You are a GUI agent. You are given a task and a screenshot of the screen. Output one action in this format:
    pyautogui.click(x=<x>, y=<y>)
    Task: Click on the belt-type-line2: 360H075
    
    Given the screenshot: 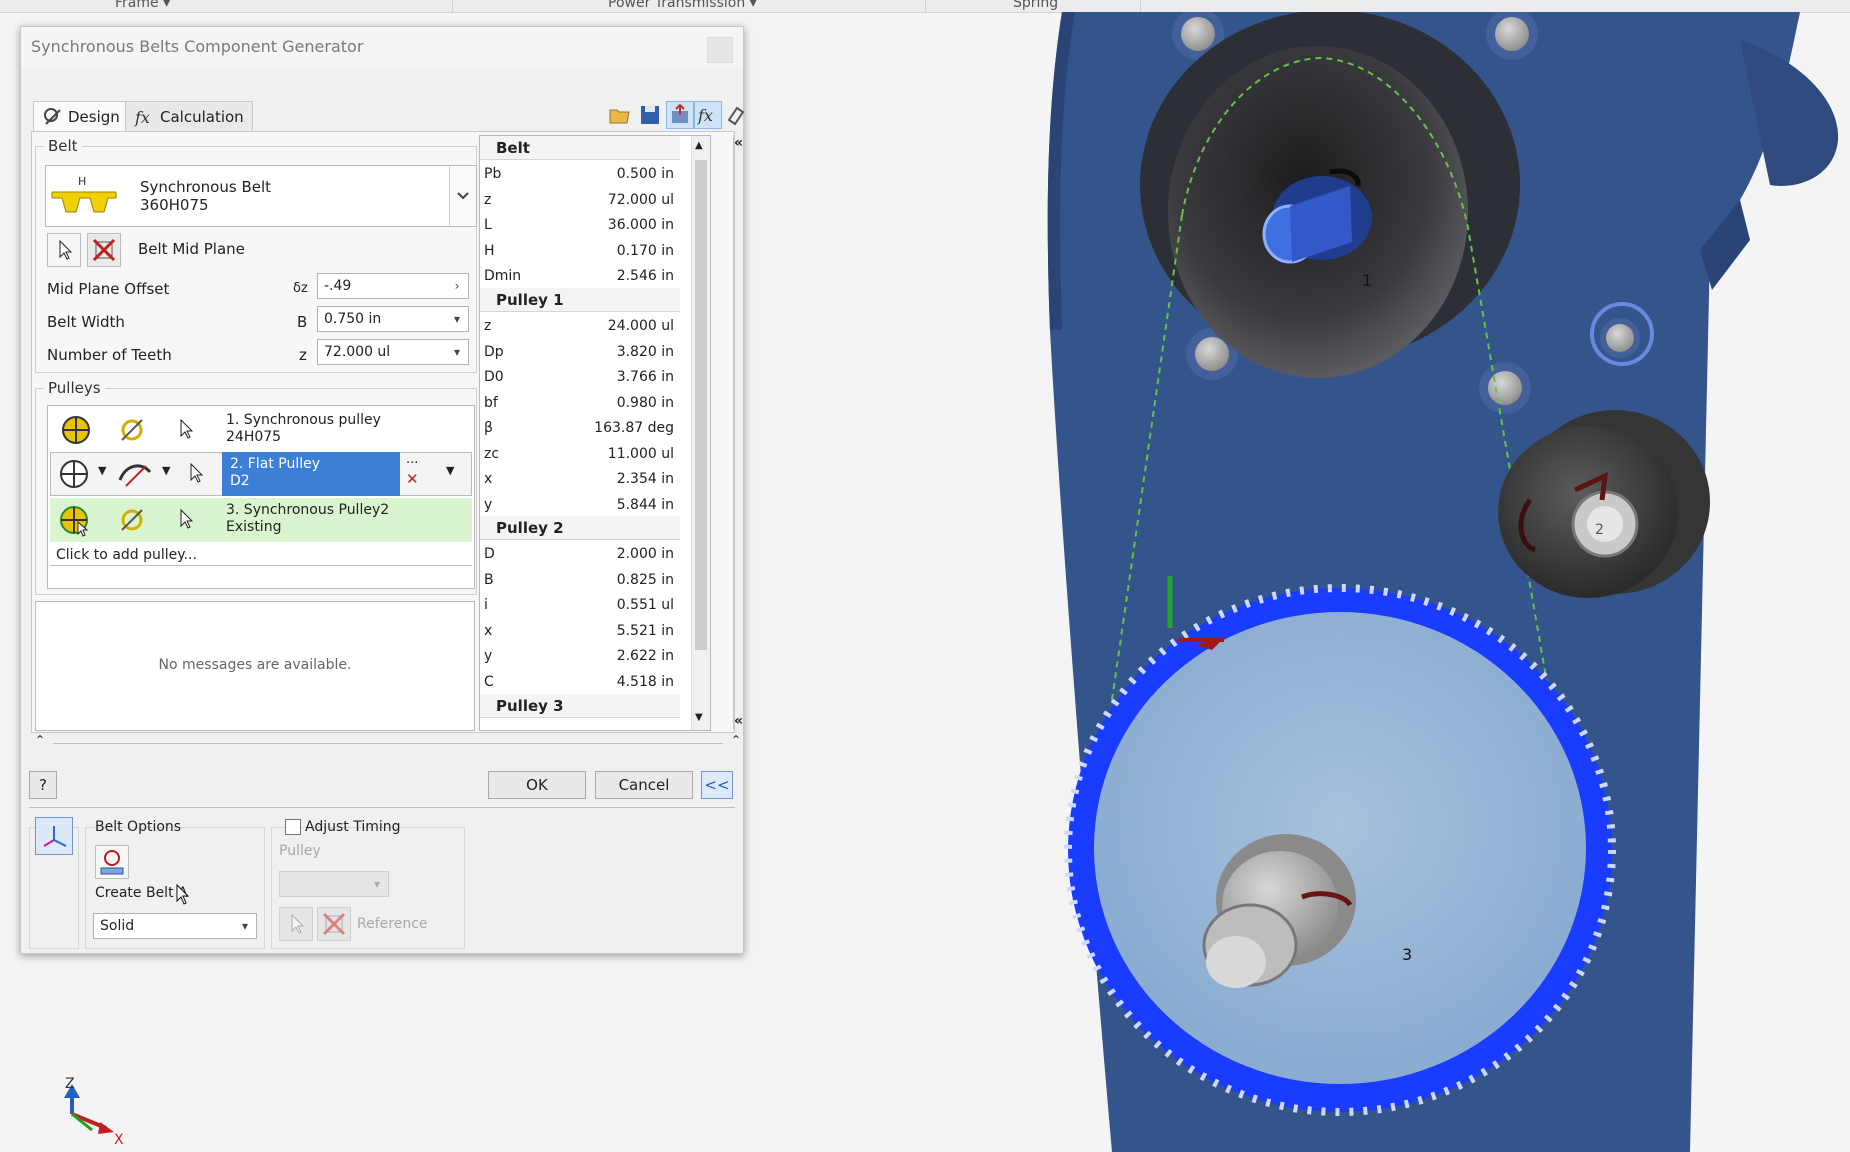 What is the action you would take?
    pyautogui.click(x=174, y=205)
    